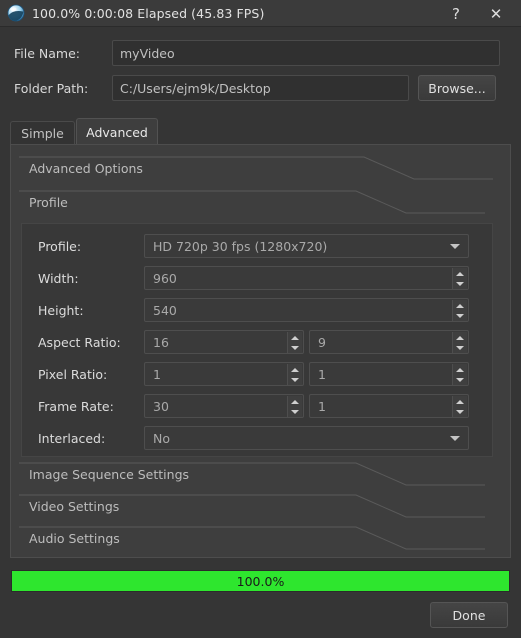 The width and height of the screenshot is (521, 638). What do you see at coordinates (389, 406) in the screenshot?
I see `frame-rate-denominator-spinbox: 1` at bounding box center [389, 406].